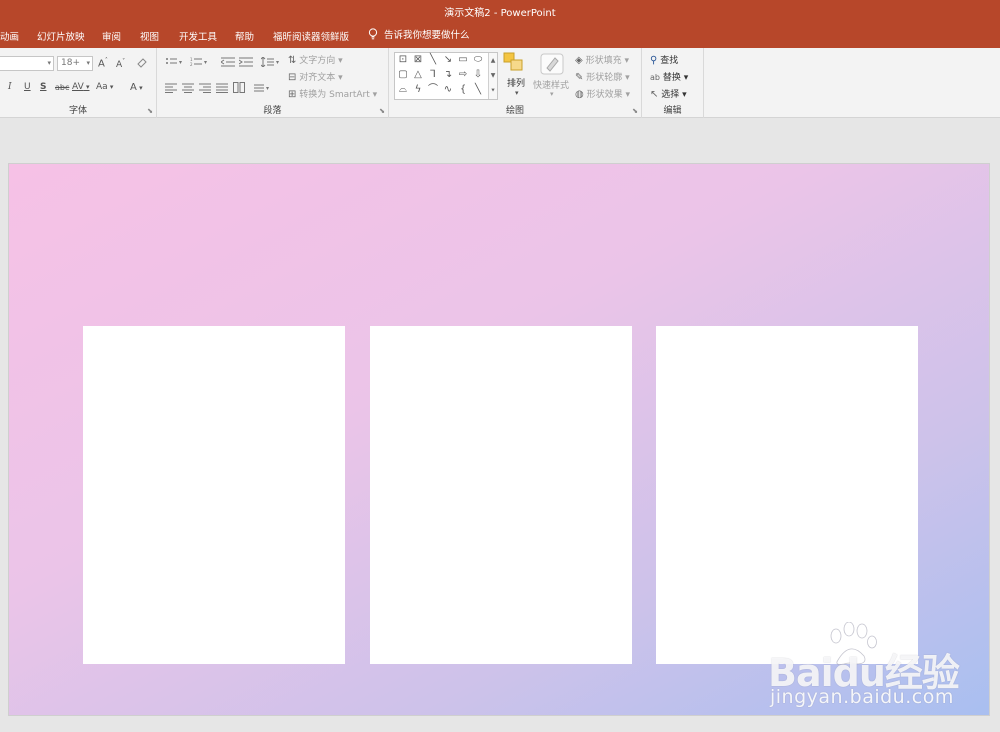 Image resolution: width=1000 pixels, height=732 pixels. What do you see at coordinates (448, 90) in the screenshot?
I see `curve-shape-icon: ∿` at bounding box center [448, 90].